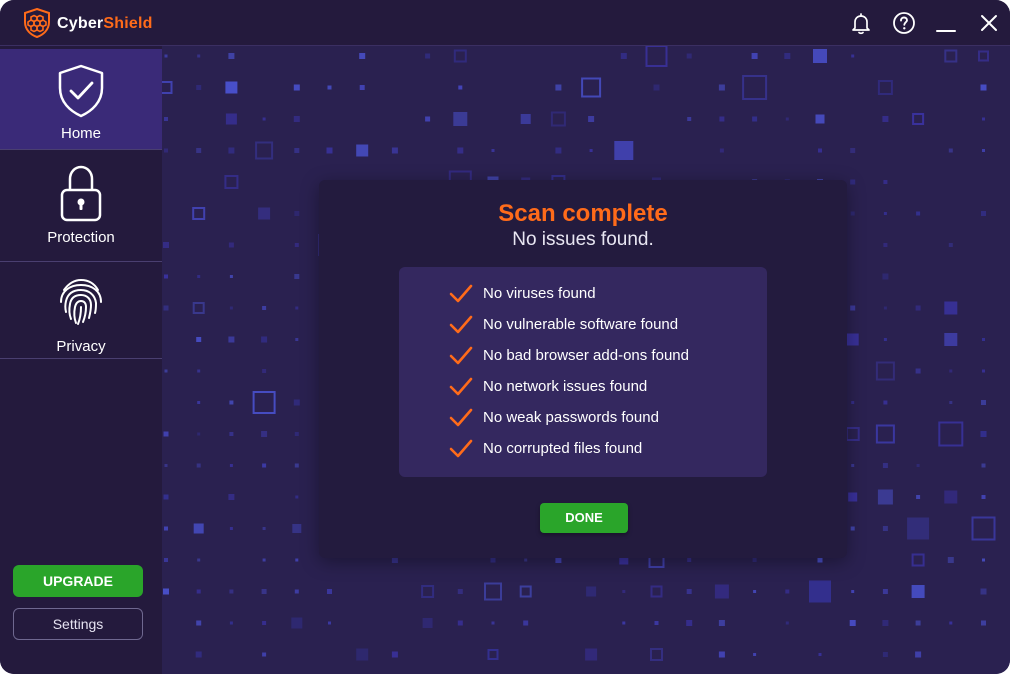 The image size is (1010, 674). I want to click on help-icon, so click(904, 23).